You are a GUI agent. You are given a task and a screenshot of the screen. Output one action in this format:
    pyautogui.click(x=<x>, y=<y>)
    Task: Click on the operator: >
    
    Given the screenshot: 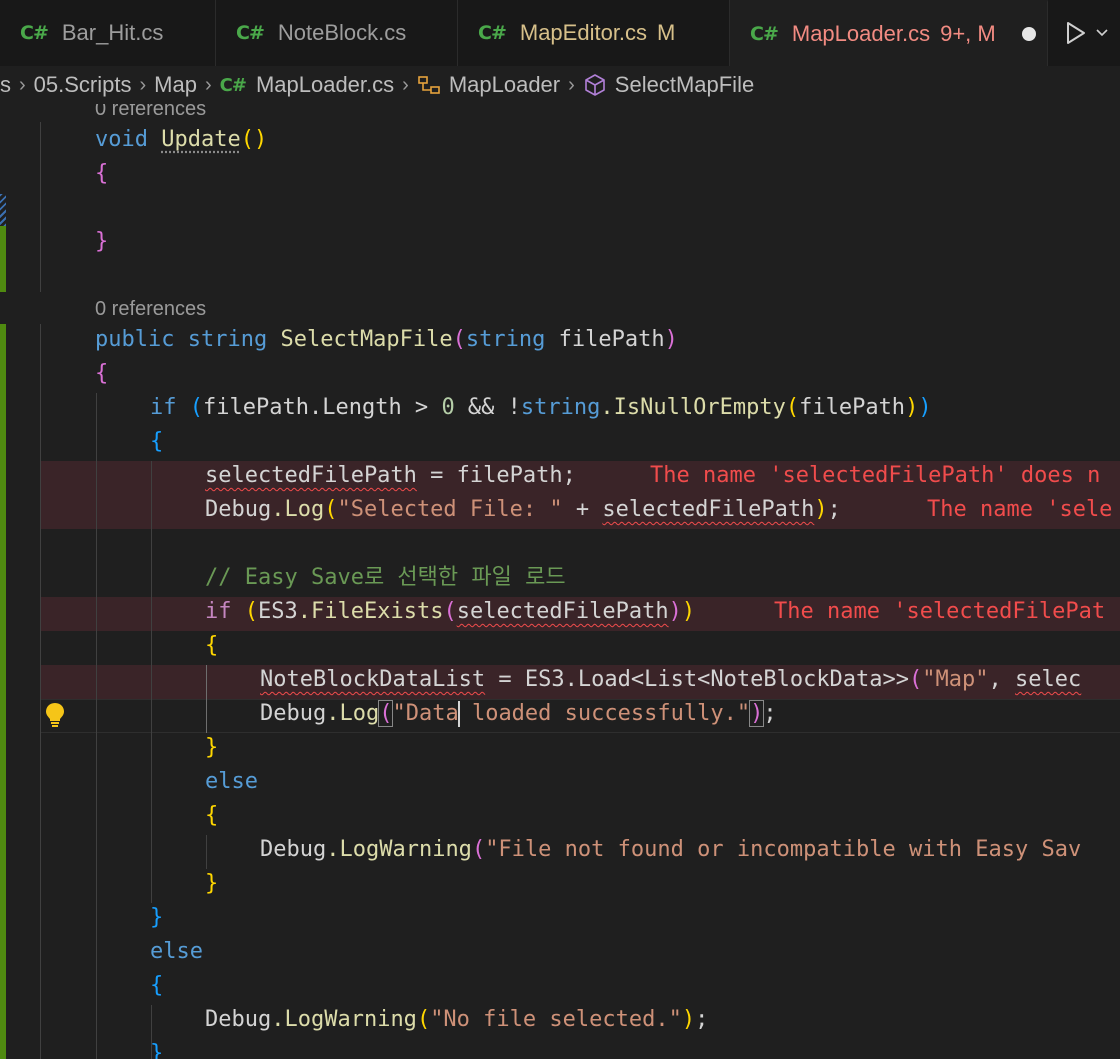 What is the action you would take?
    pyautogui.click(x=421, y=407)
    